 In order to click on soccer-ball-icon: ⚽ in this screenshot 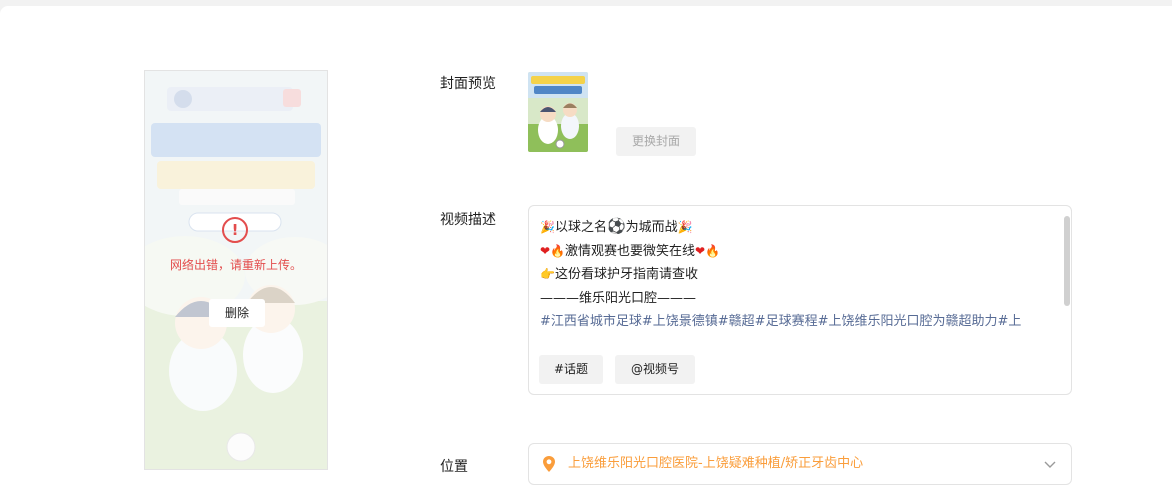, I will do `click(616, 226)`.